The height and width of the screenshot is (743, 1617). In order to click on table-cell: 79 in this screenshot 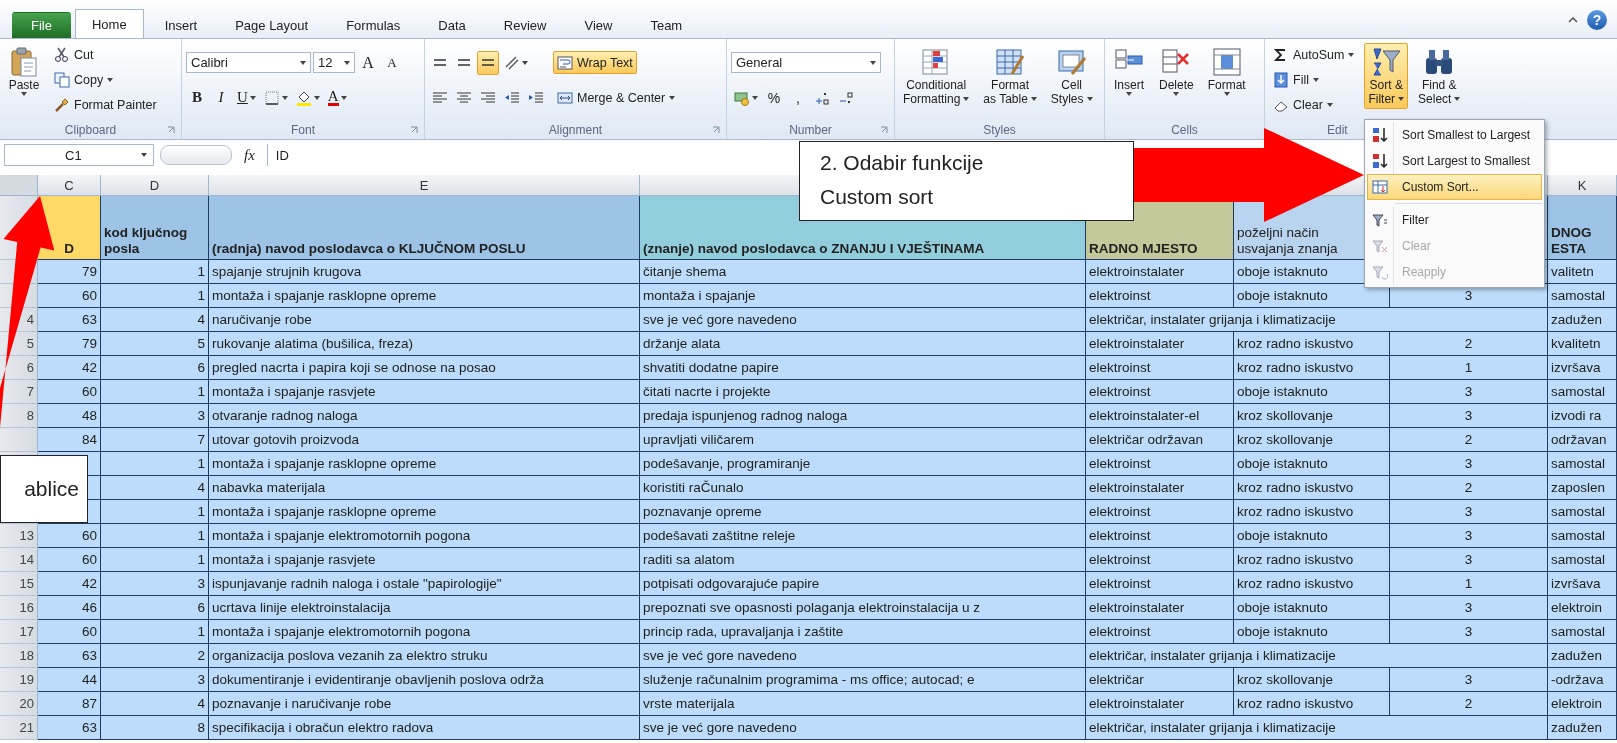, I will do `click(69, 272)`.